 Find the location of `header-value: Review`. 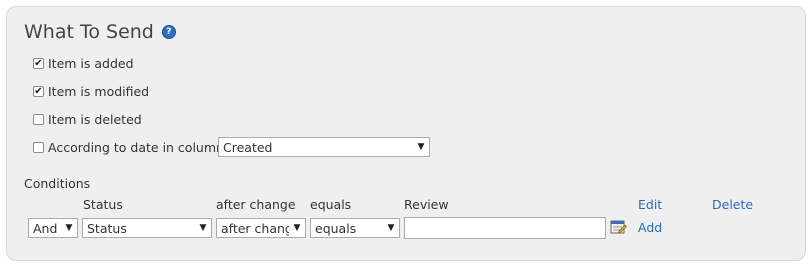

header-value: Review is located at coordinates (426, 204).